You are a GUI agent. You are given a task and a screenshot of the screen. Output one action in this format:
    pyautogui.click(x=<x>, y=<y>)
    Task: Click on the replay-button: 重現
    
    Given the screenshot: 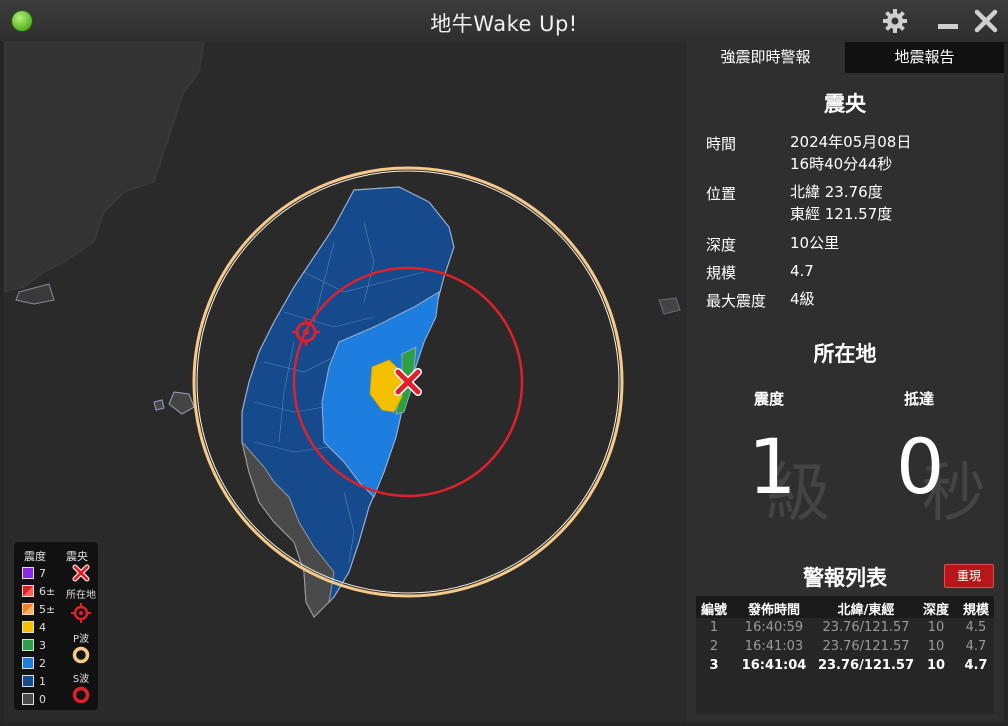 What is the action you would take?
    pyautogui.click(x=969, y=576)
    